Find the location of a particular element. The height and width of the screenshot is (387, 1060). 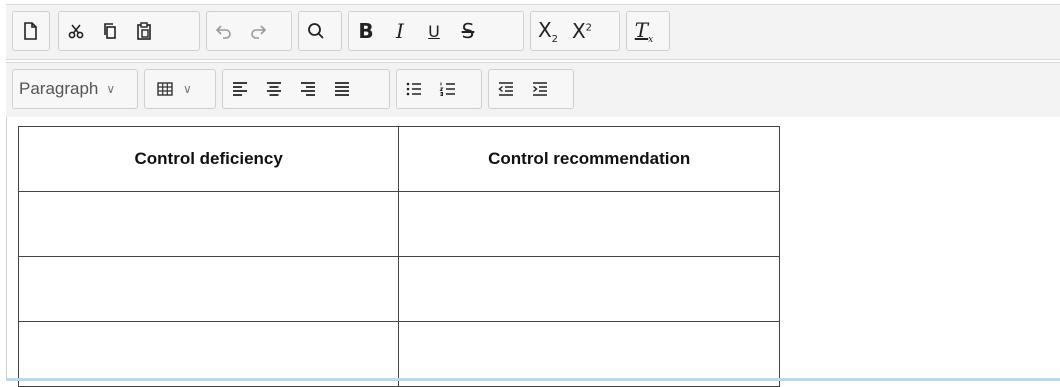

bold-button: B is located at coordinates (366, 31).